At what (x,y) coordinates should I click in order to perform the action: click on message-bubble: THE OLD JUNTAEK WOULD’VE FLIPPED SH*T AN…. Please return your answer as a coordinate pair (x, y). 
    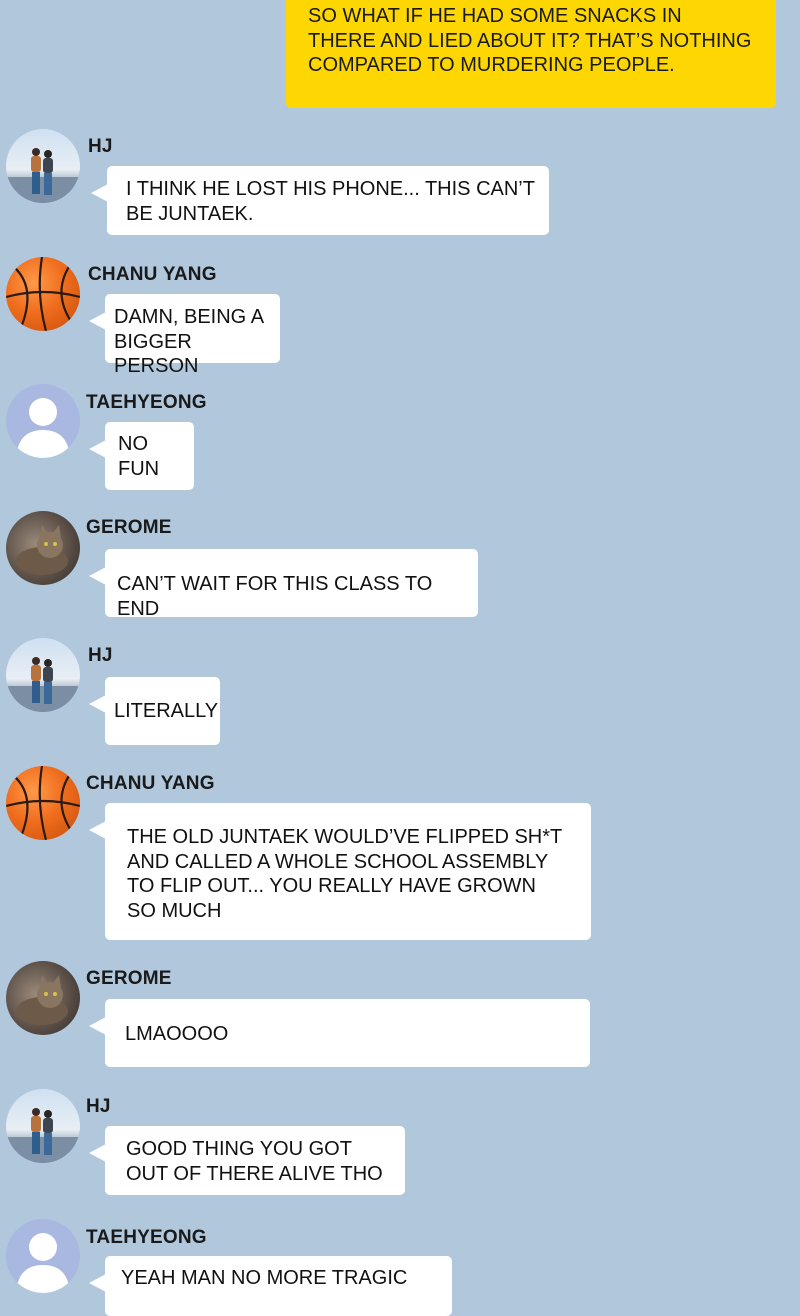
    Looking at the image, I should click on (340, 871).